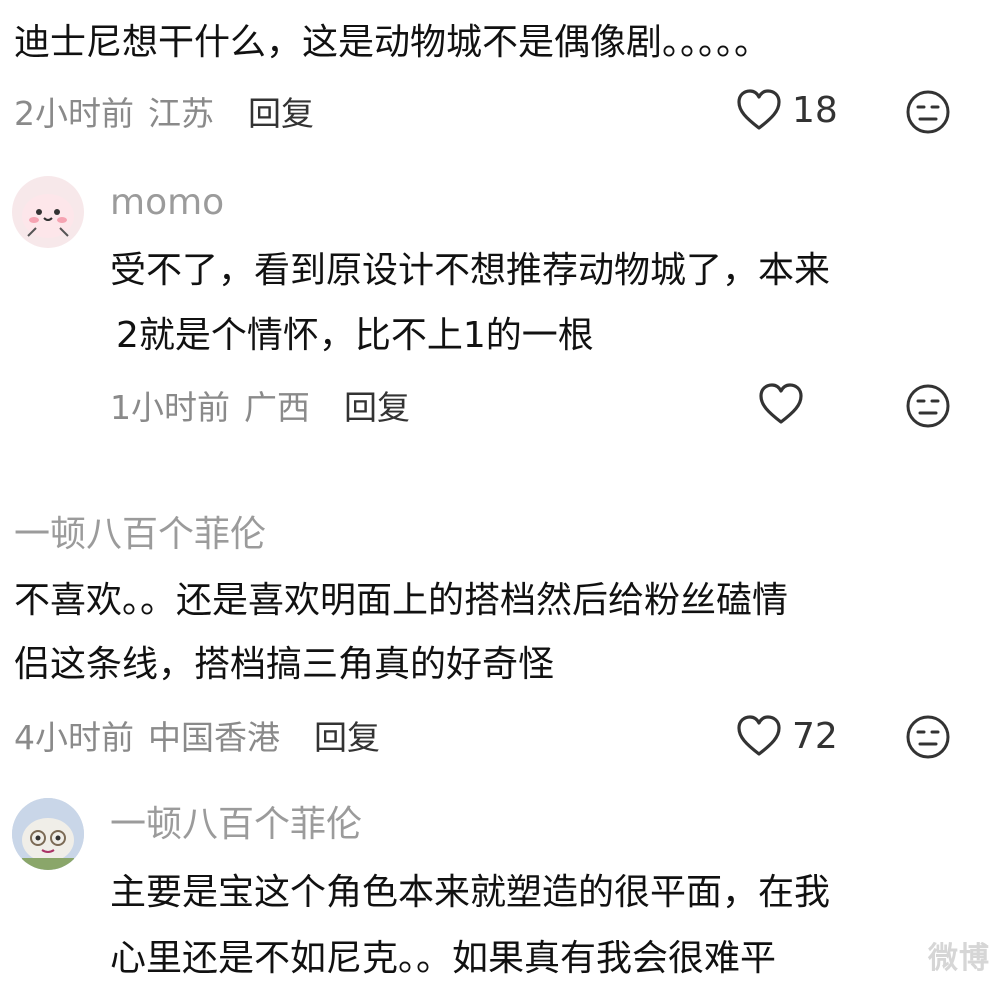 Image resolution: width=1000 pixels, height=991 pixels. Describe the element at coordinates (170, 407) in the screenshot. I see `comment-time: 1小时前` at that location.